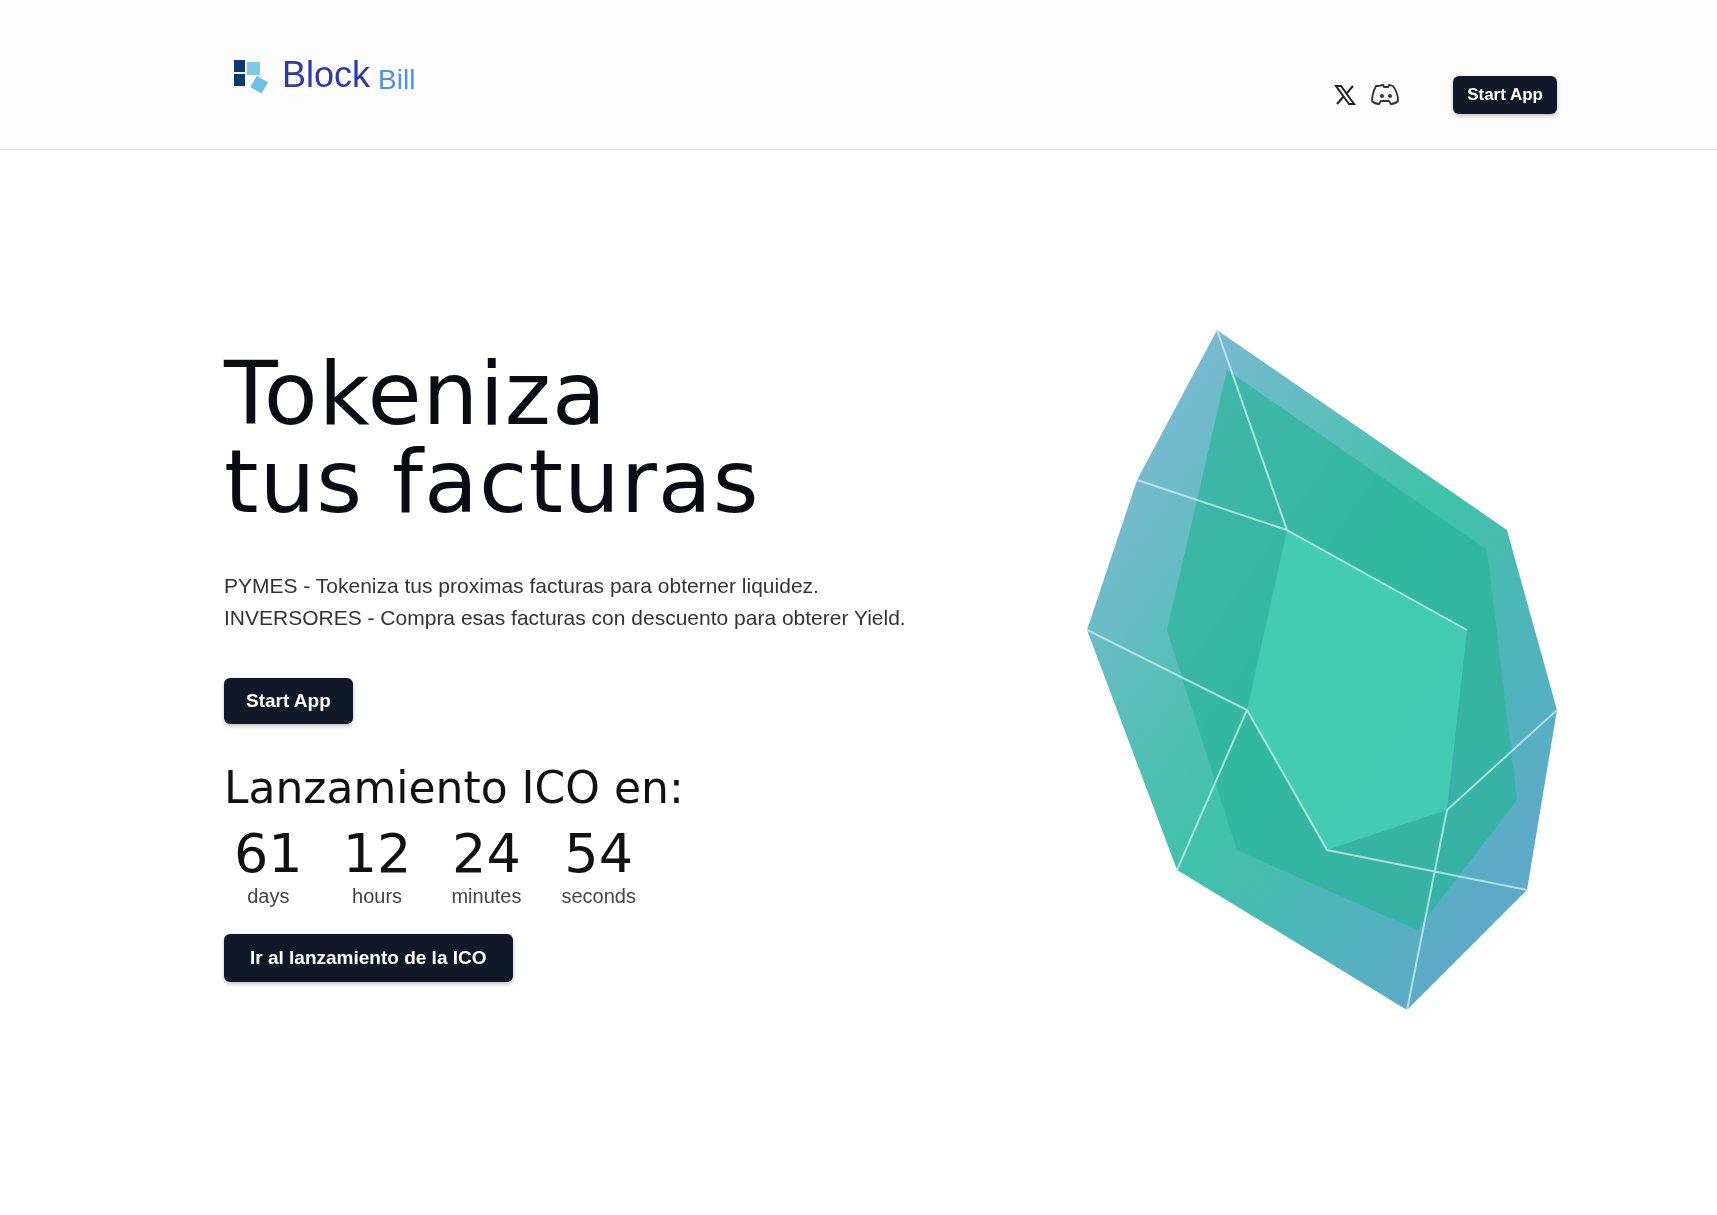  Describe the element at coordinates (486, 854) in the screenshot. I see `countdown-value: 24` at that location.